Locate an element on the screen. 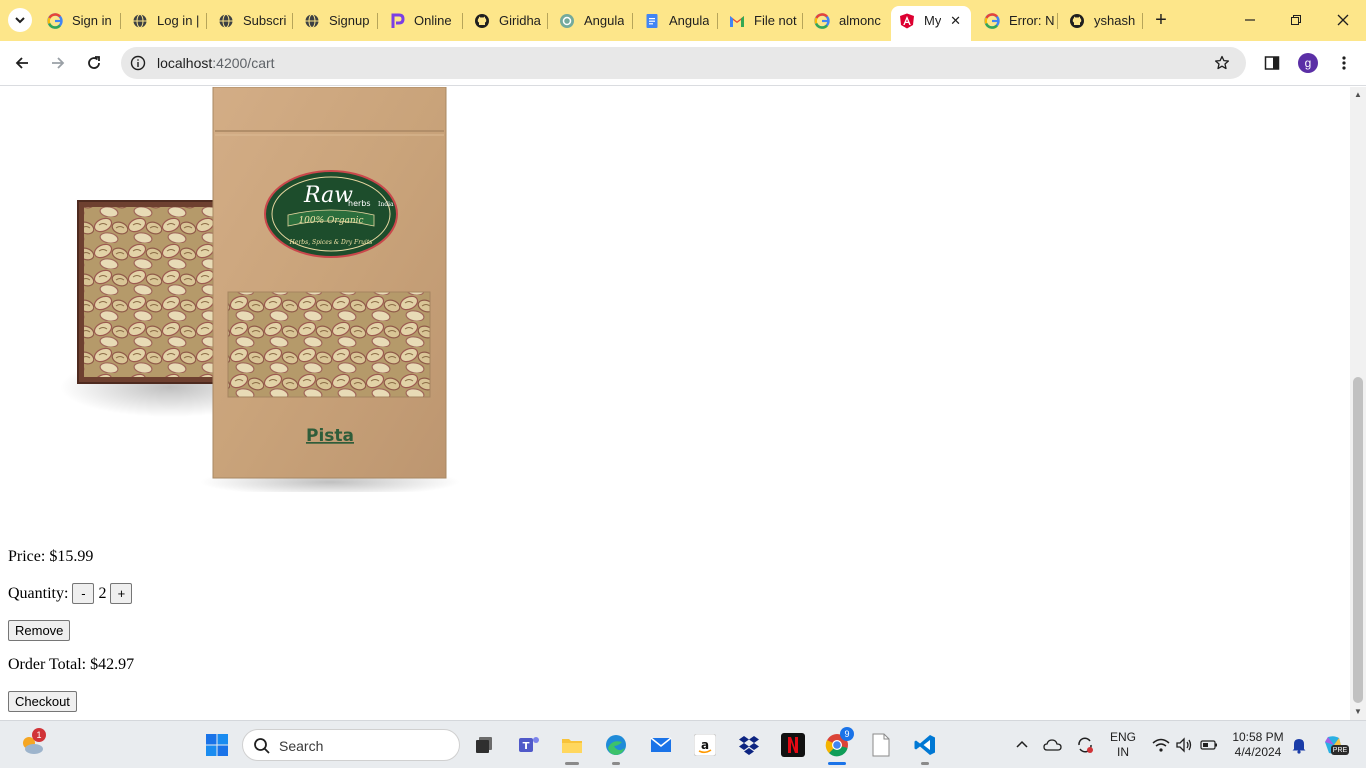 This screenshot has height=768, width=1366. close-window-button is located at coordinates (1343, 20).